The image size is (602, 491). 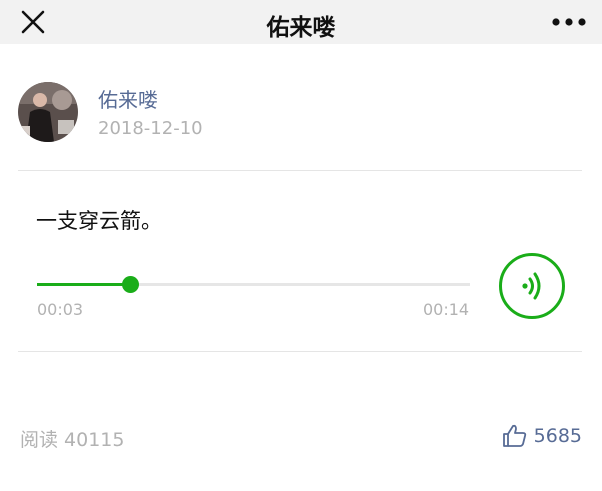 I want to click on audio-total-time: 00:14, so click(x=446, y=309).